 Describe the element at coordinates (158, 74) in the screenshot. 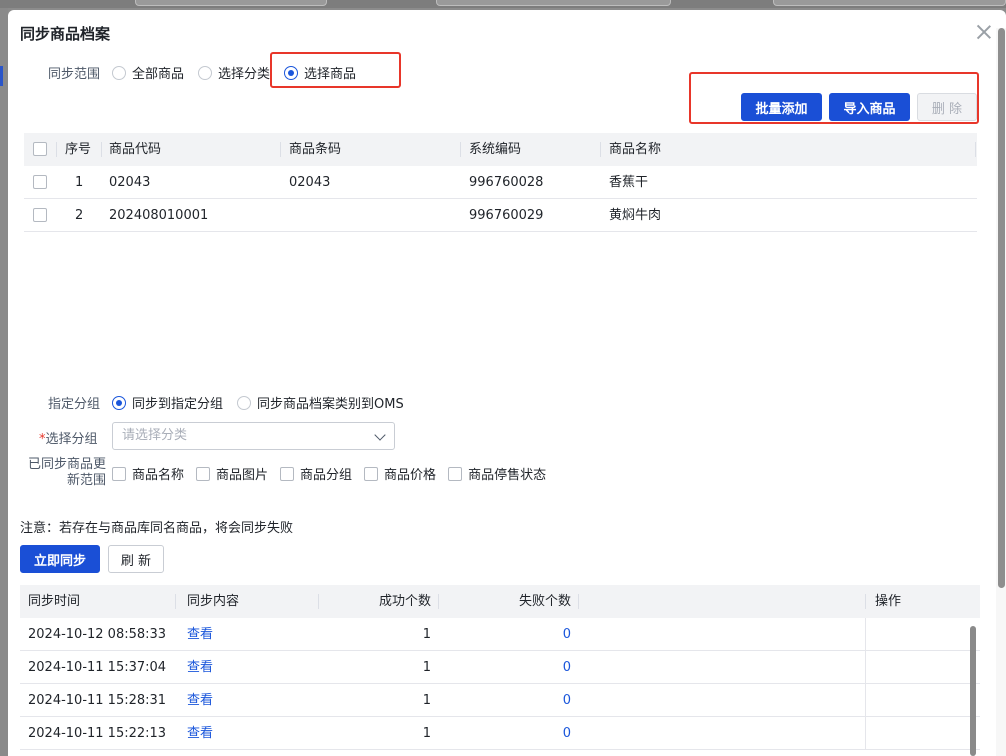

I see `radio-label: 全部商品` at that location.